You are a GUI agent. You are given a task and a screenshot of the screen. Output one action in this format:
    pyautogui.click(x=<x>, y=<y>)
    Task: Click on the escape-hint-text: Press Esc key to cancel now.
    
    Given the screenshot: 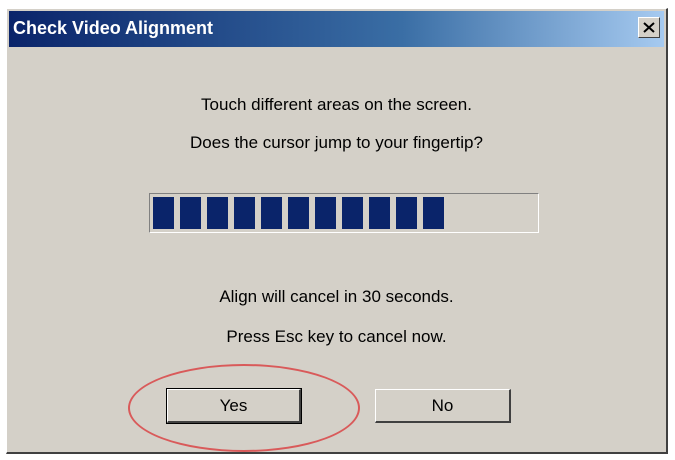 What is the action you would take?
    pyautogui.click(x=336, y=336)
    